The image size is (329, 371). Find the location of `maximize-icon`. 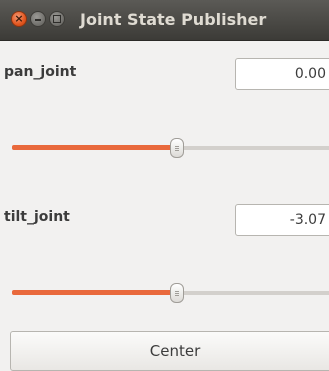

maximize-icon is located at coordinates (57, 19).